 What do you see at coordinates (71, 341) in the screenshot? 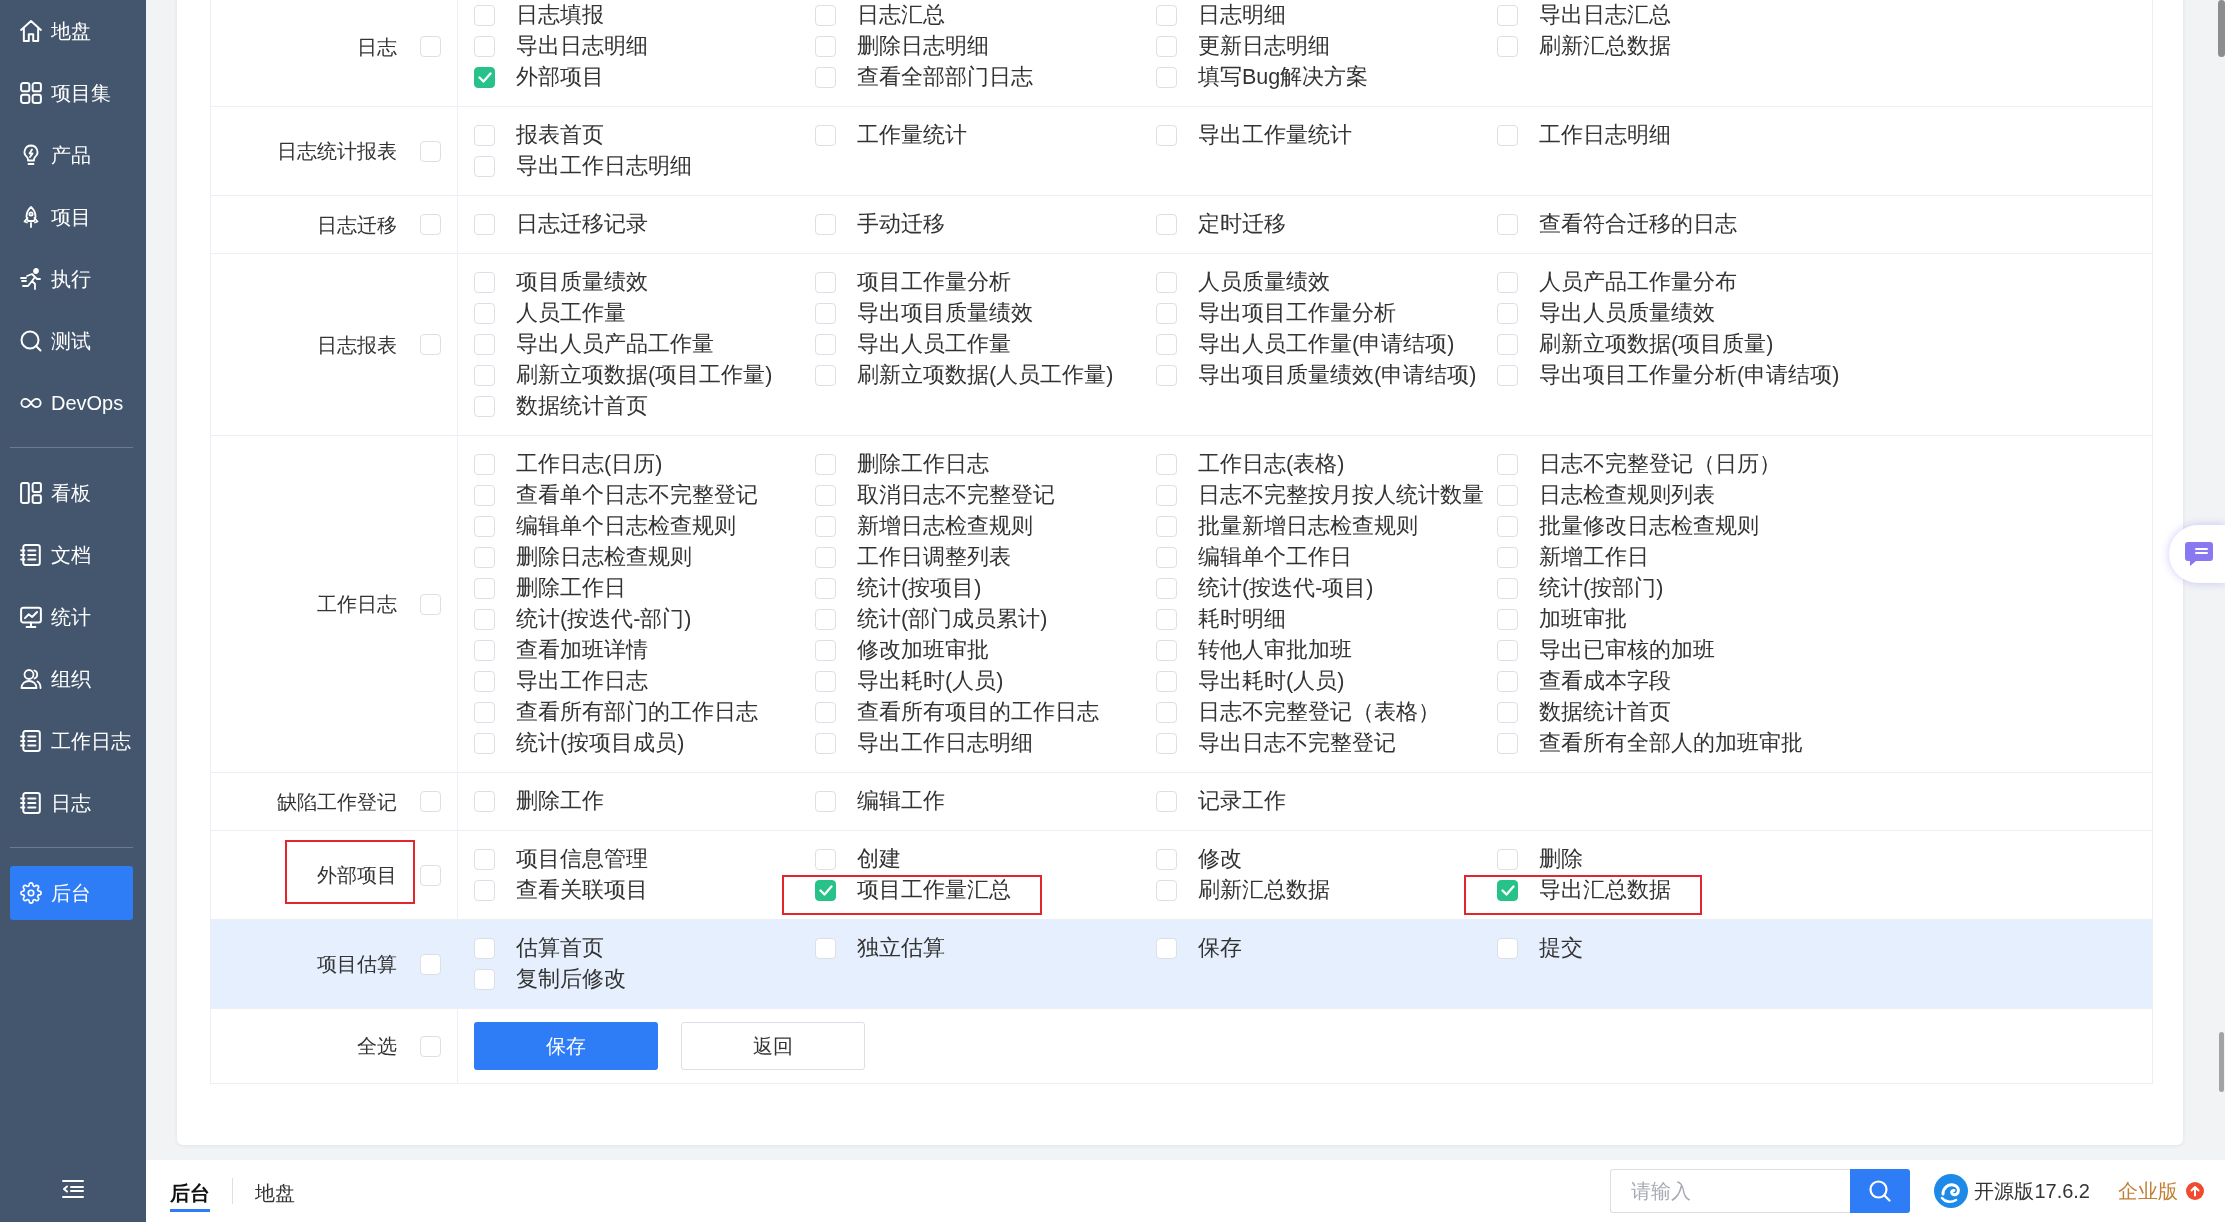
I see `sidebar-item: 测试` at bounding box center [71, 341].